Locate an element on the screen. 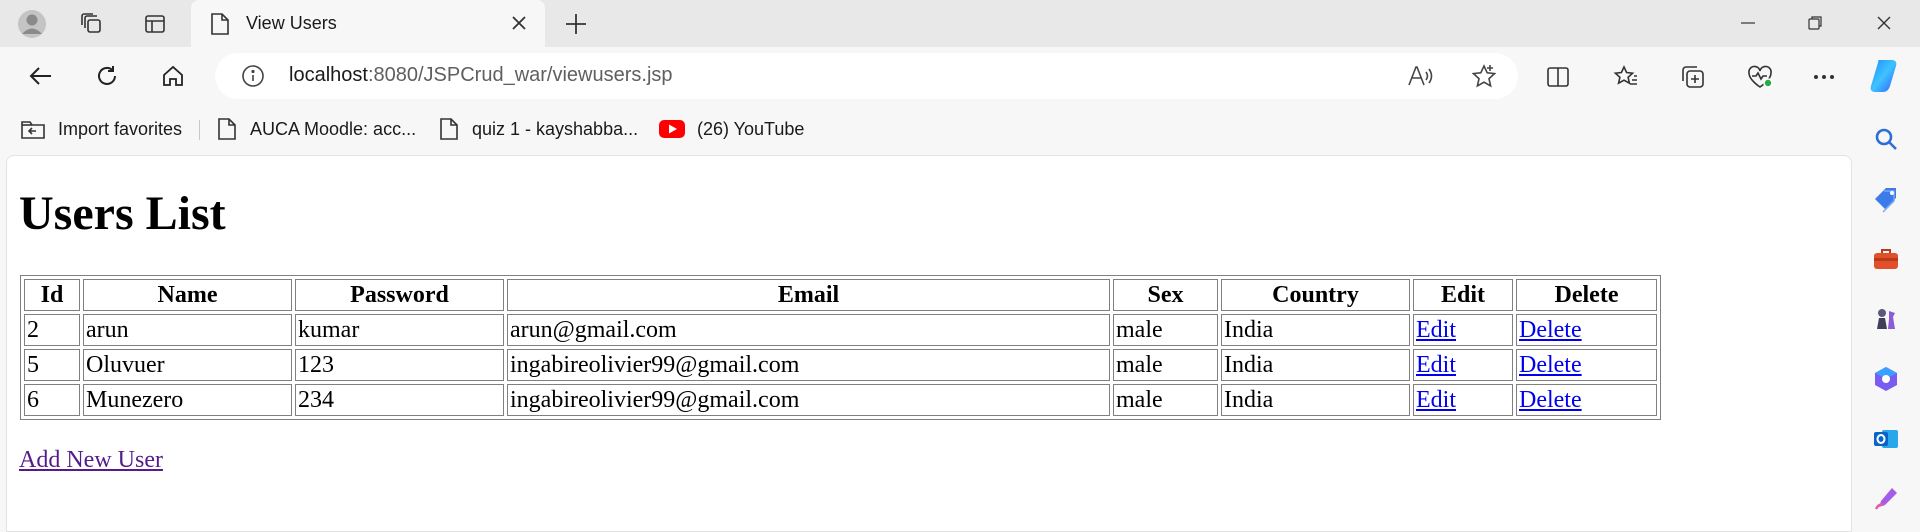  tools-briefcase-icon is located at coordinates (1886, 259).